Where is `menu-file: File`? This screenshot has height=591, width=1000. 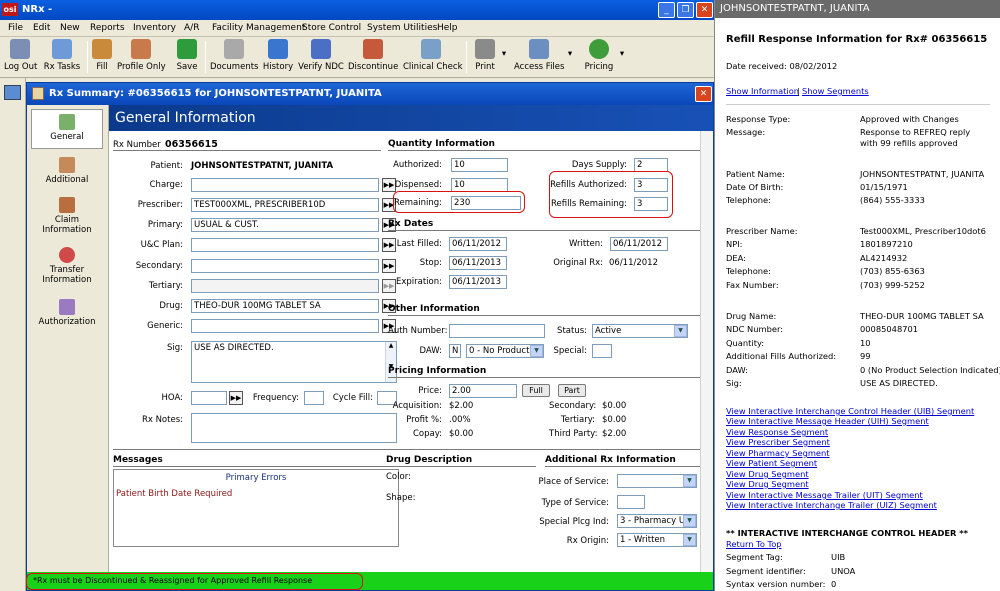
menu-file: File is located at coordinates (15, 28).